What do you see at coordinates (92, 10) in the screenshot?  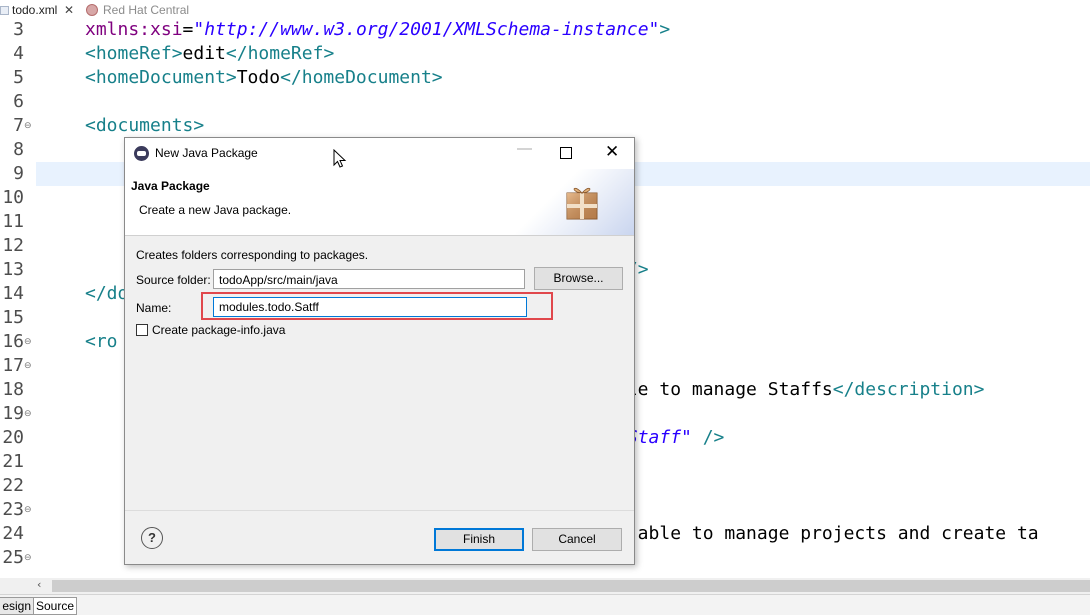 I see `red-hat-icon` at bounding box center [92, 10].